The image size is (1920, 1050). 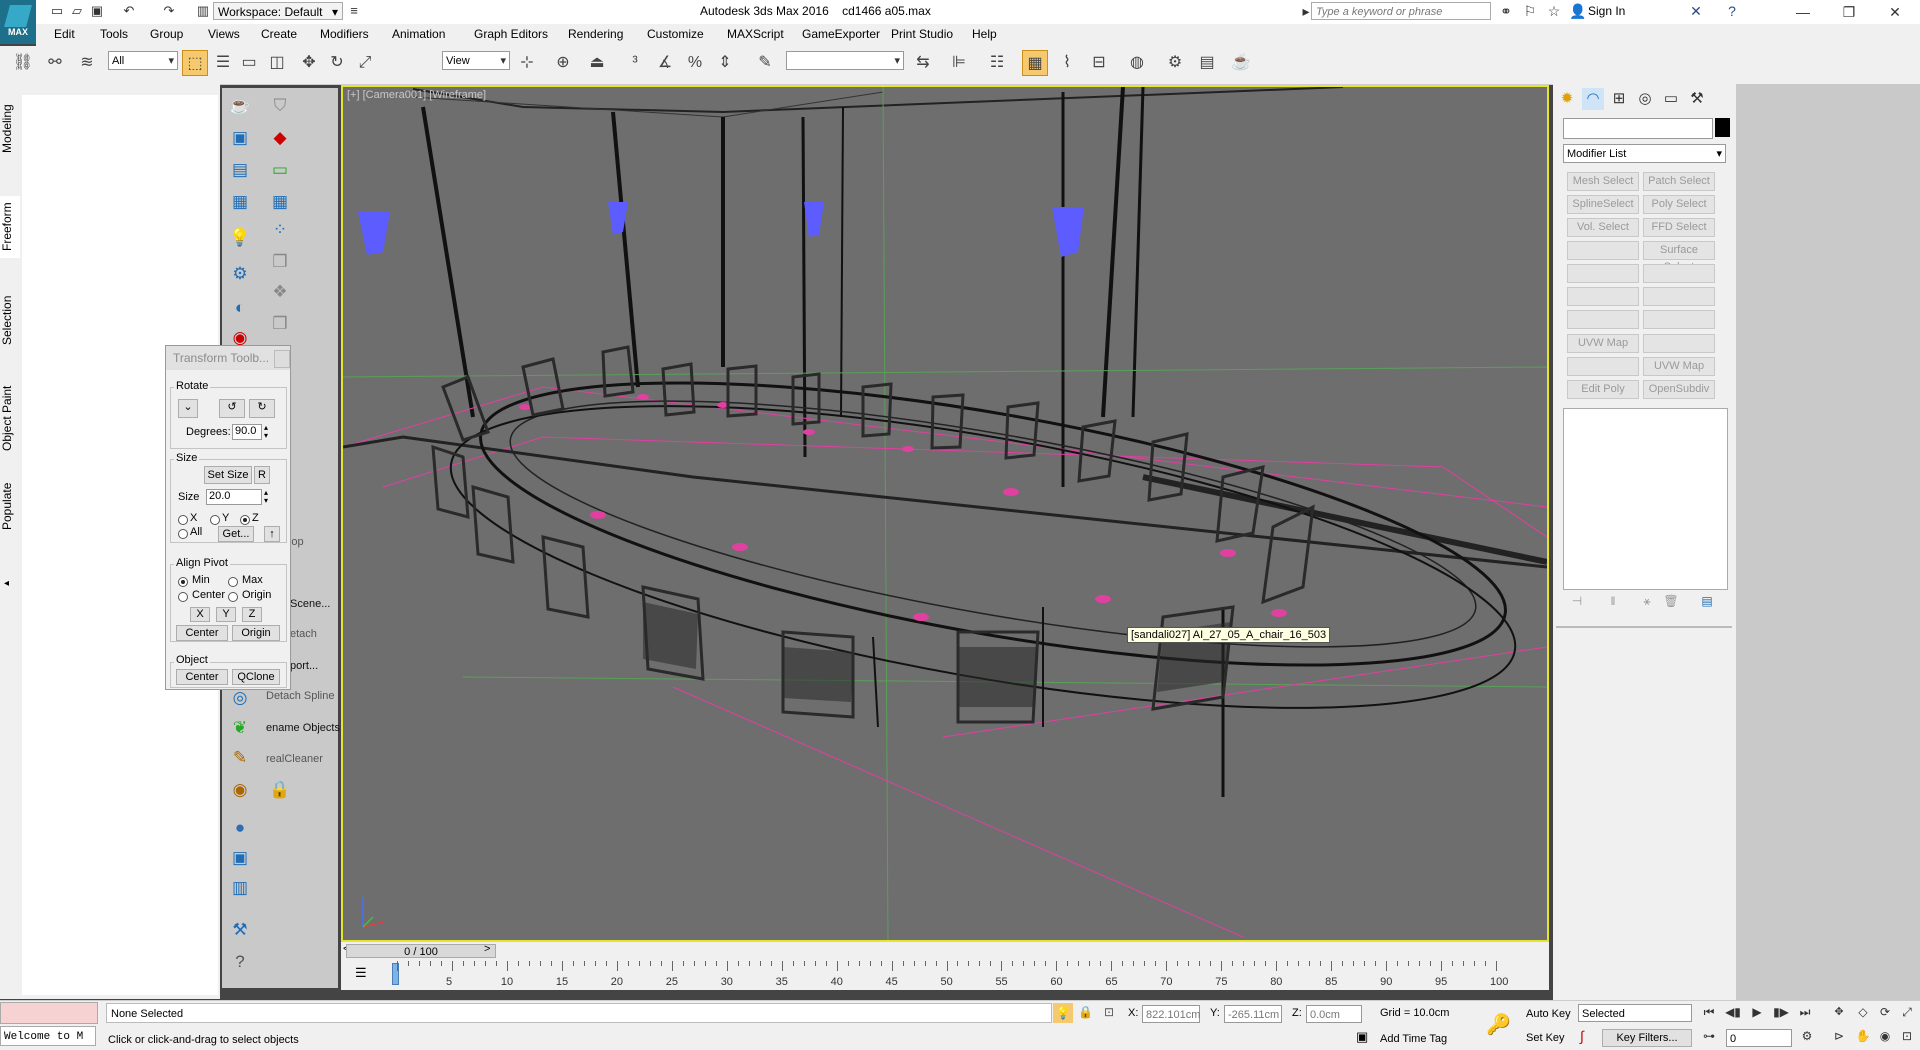 I want to click on maxscript-mini-listener: Welcome to M, so click(x=48, y=1036).